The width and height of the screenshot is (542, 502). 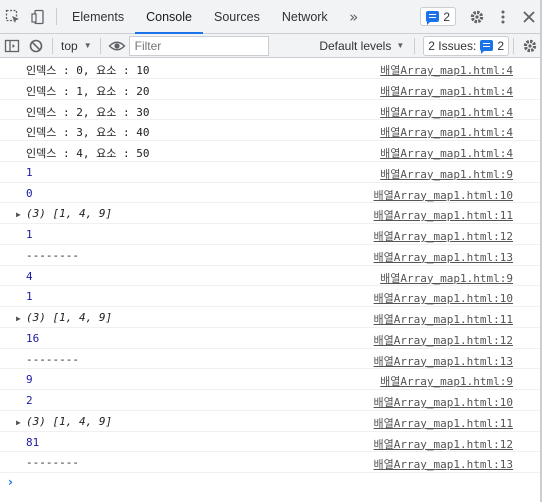 I want to click on console-message-row: 1 배열Array_map1.html:10, so click(x=271, y=296).